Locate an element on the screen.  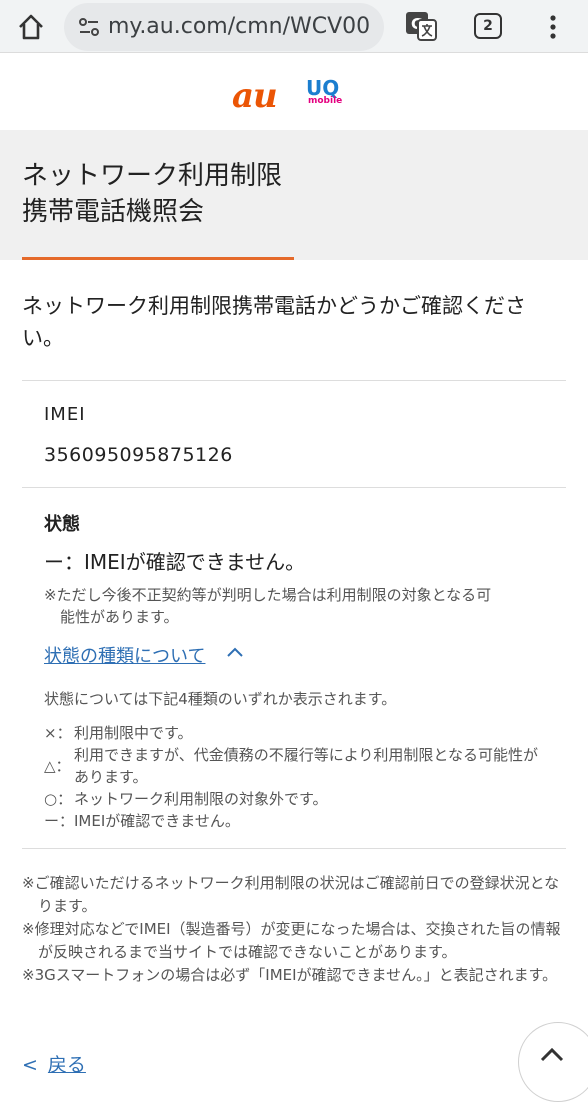
browser-toolbar: my.au.com/cmn/WCV00 G 2 is located at coordinates (294, 26).